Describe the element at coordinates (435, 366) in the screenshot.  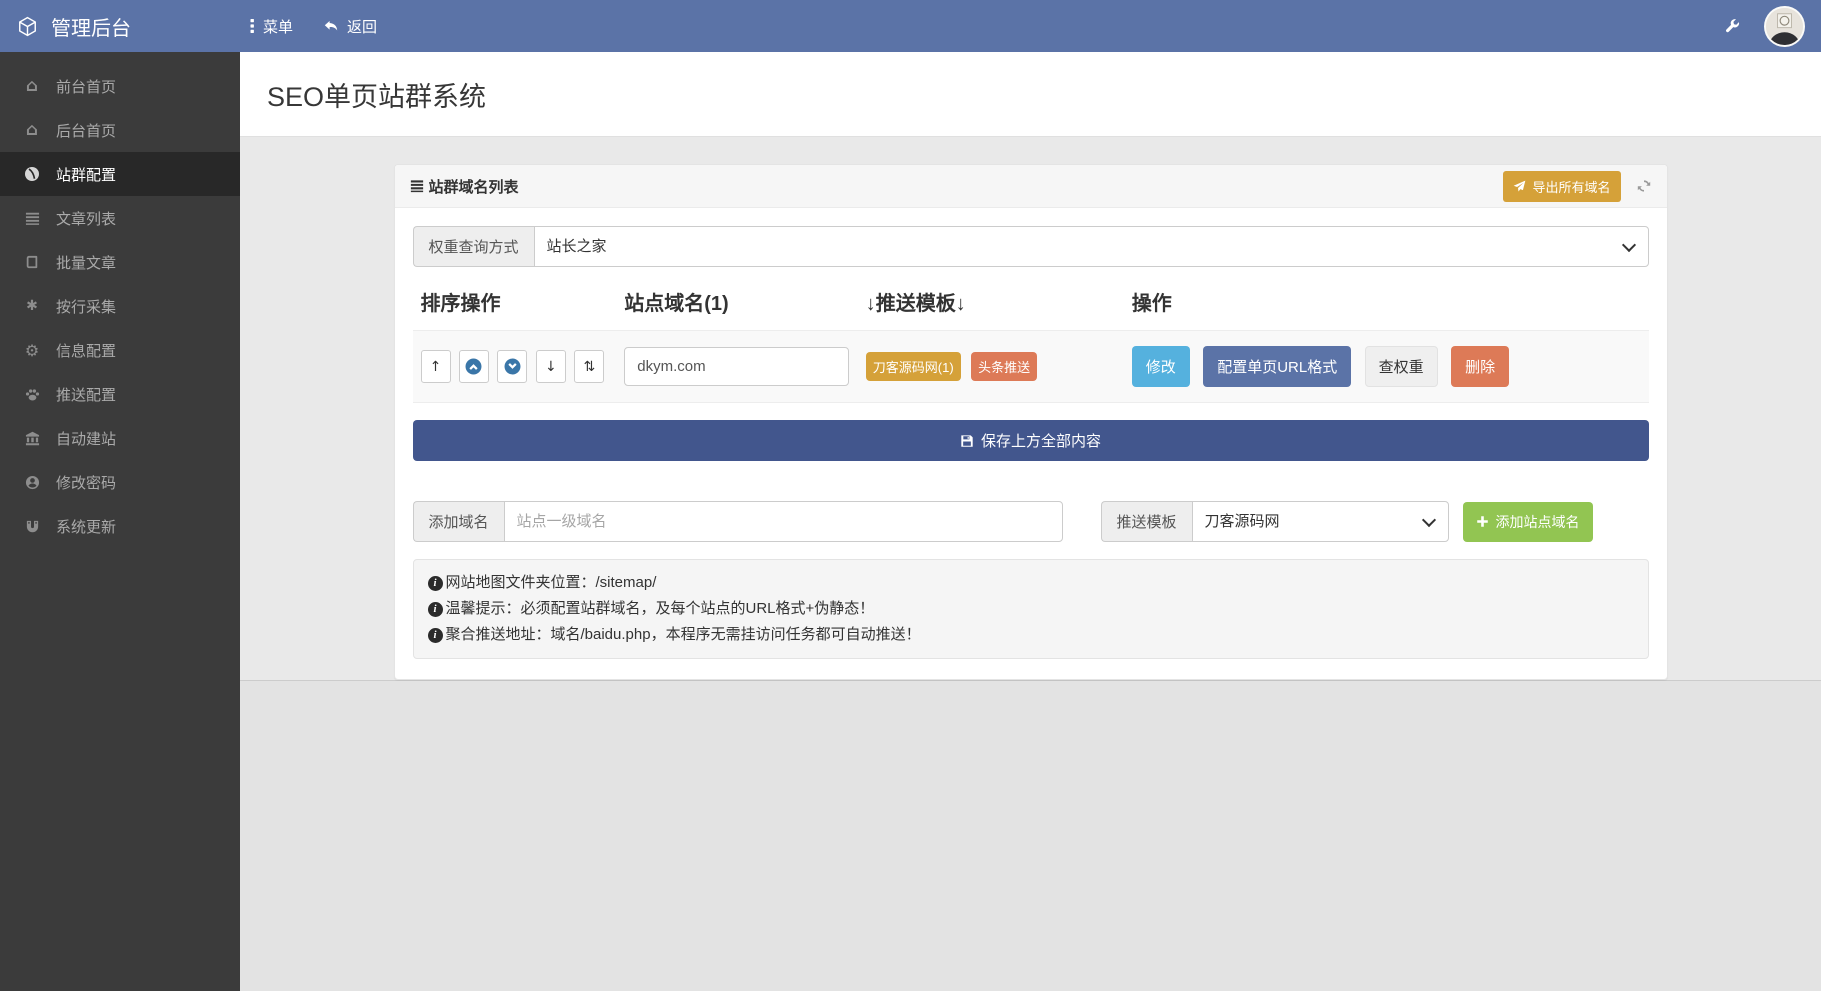
I see `move-top-button` at that location.